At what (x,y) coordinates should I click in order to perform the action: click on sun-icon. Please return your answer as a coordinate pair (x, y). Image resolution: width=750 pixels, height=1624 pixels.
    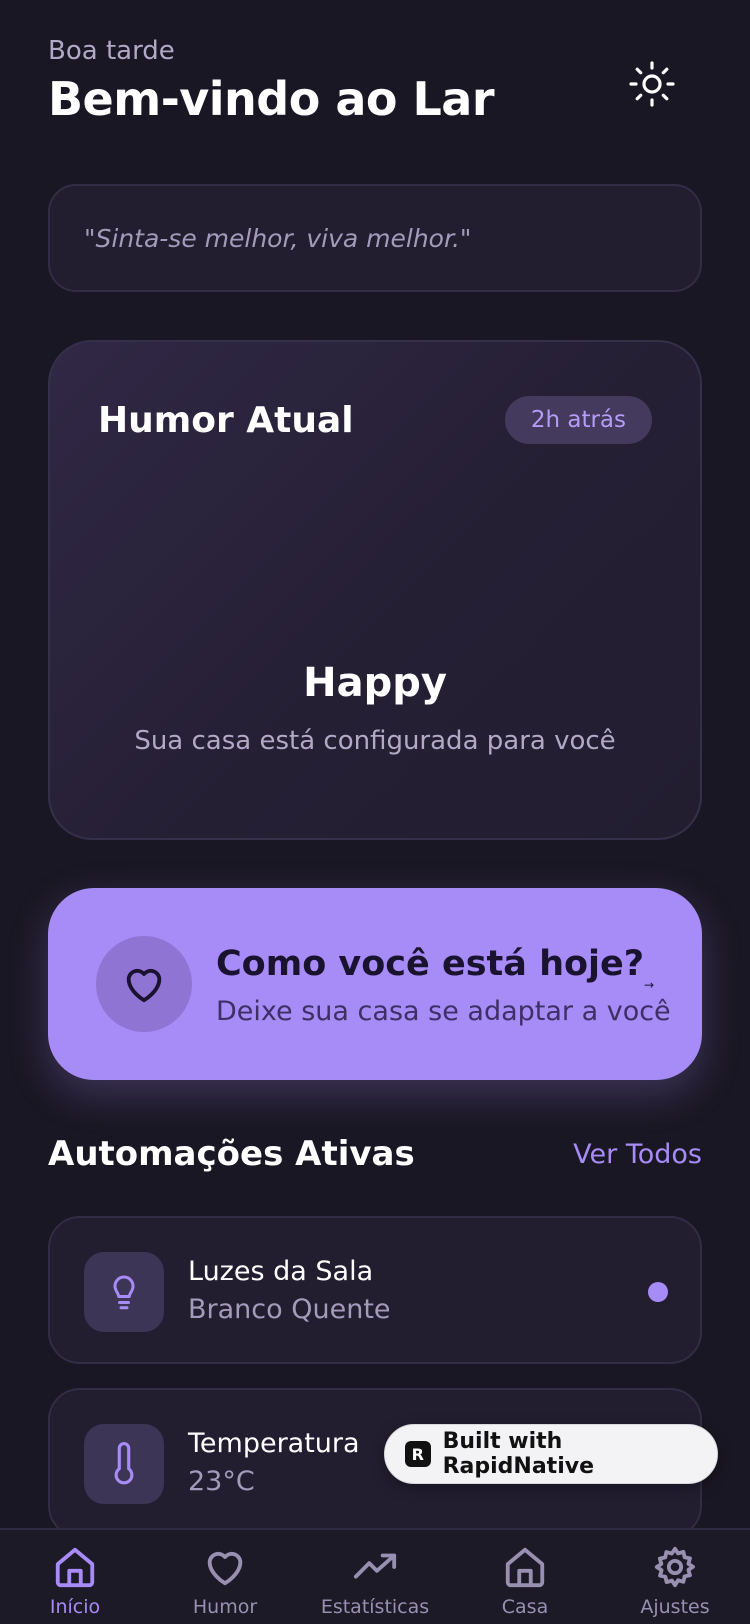
    Looking at the image, I should click on (652, 84).